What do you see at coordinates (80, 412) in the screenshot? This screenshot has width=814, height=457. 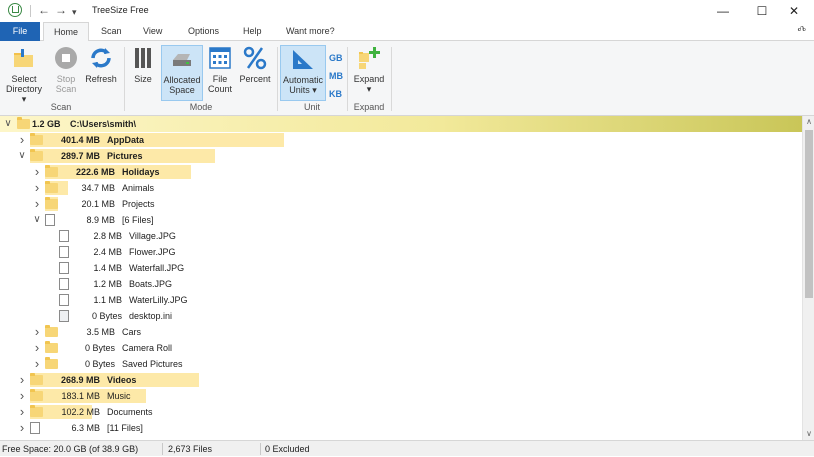 I see `item-size: 102.2 MB` at bounding box center [80, 412].